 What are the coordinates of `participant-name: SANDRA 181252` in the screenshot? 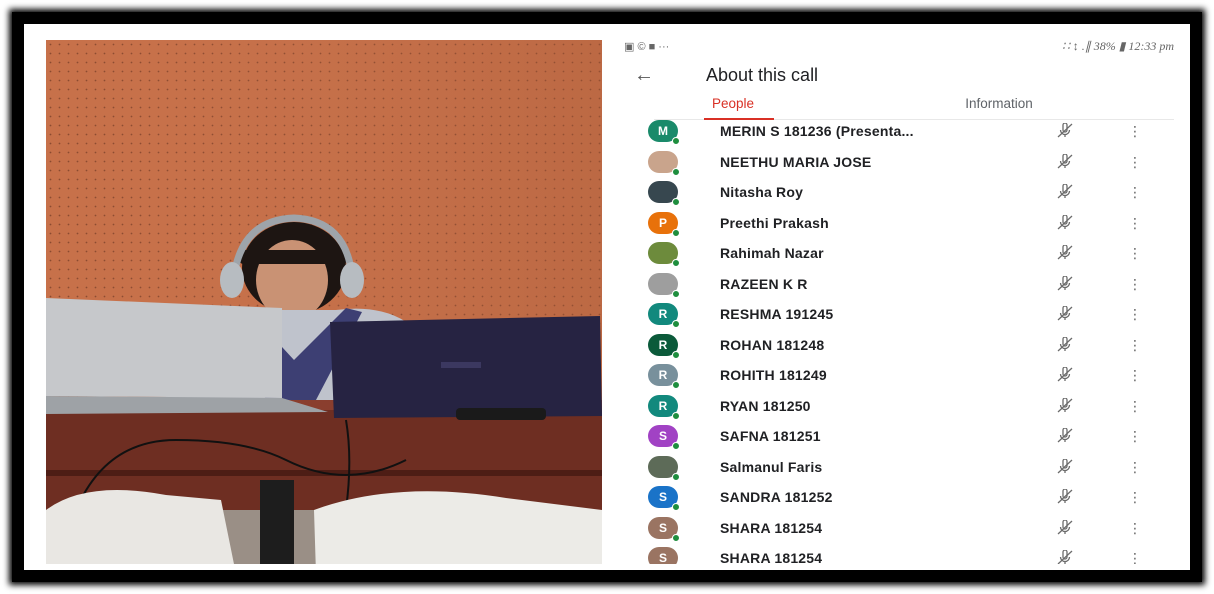 It's located at (776, 497).